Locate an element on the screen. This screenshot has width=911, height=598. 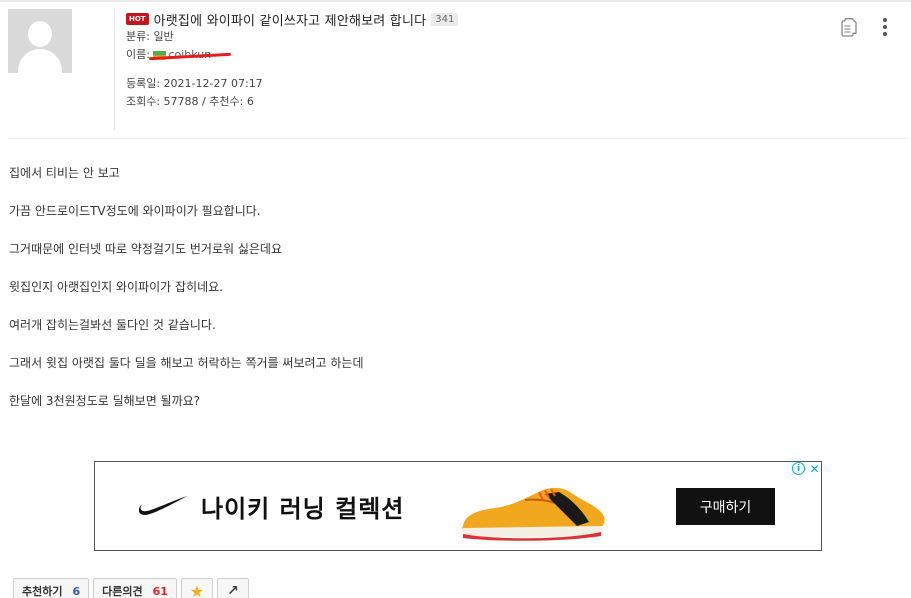
share-icon: ↗ is located at coordinates (233, 590).